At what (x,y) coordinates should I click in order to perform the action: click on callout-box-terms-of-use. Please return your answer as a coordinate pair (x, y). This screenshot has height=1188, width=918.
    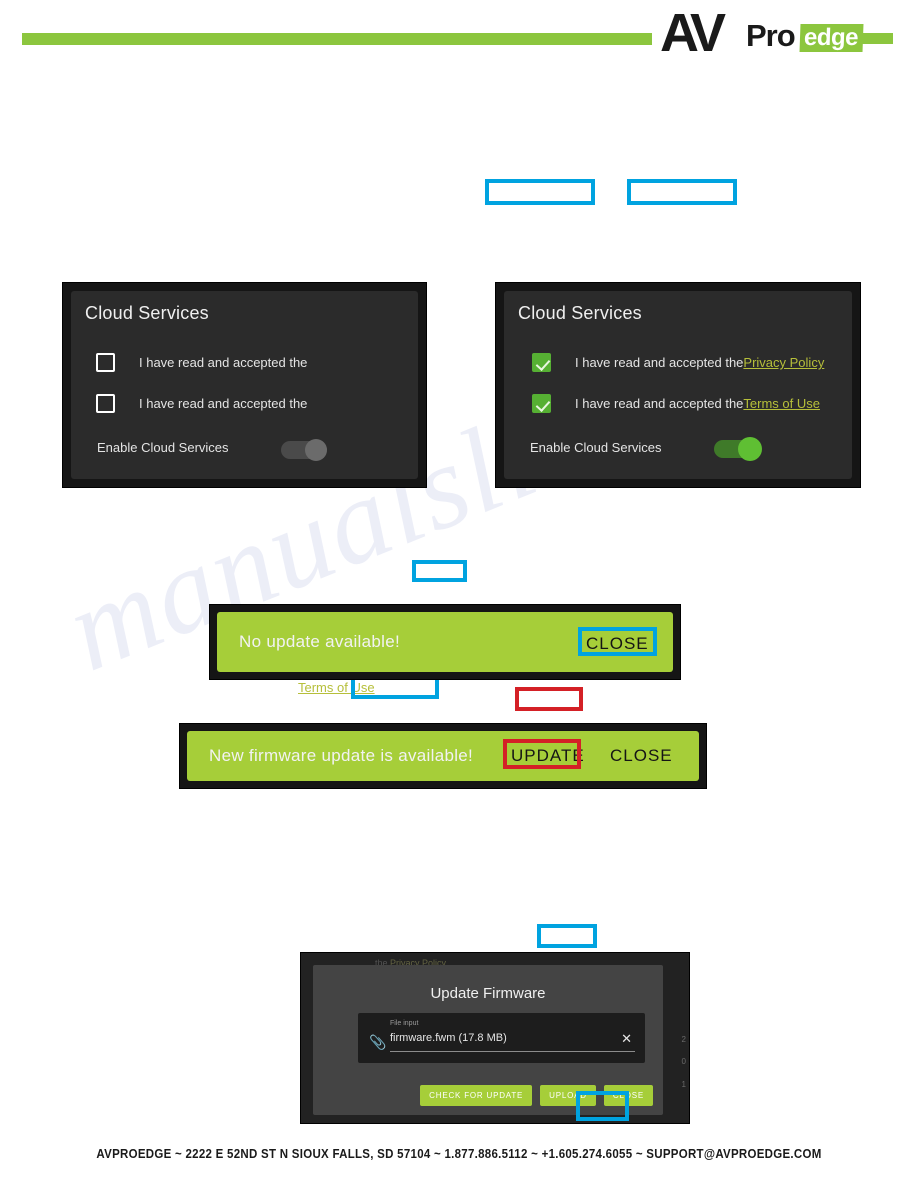
    Looking at the image, I should click on (682, 192).